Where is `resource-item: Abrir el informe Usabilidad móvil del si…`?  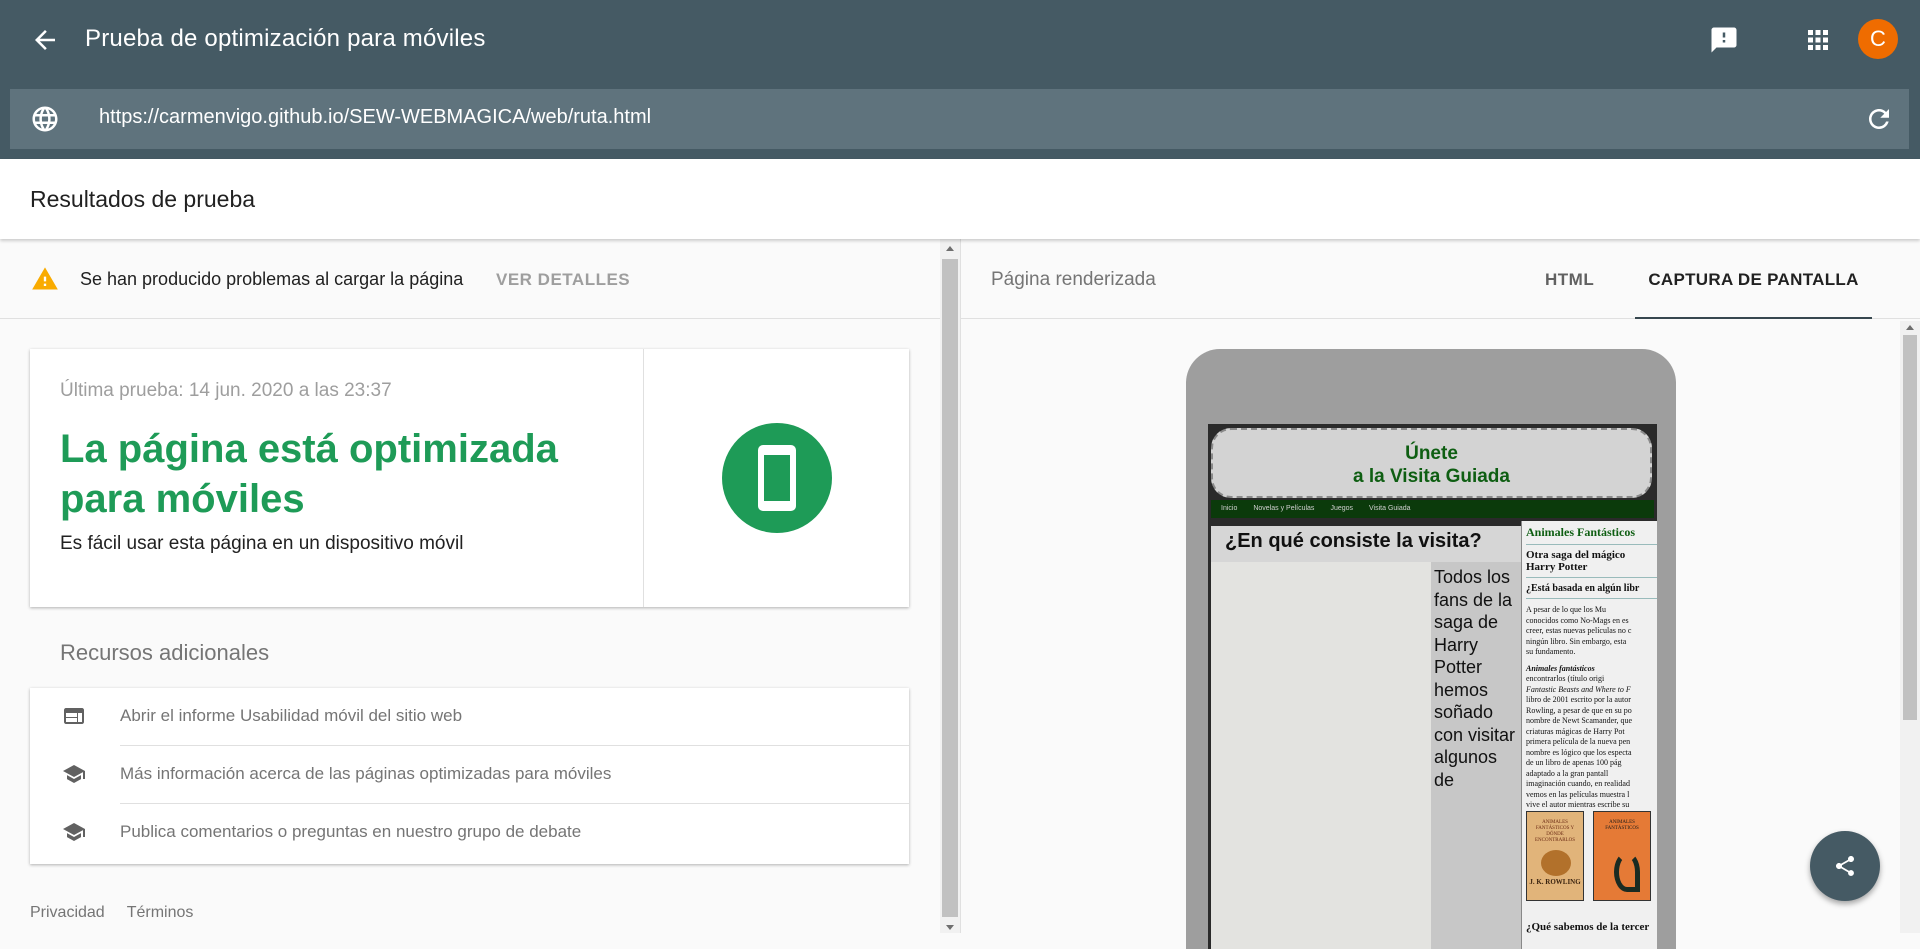
resource-item: Abrir el informe Usabilidad móvil del si… is located at coordinates (469, 717).